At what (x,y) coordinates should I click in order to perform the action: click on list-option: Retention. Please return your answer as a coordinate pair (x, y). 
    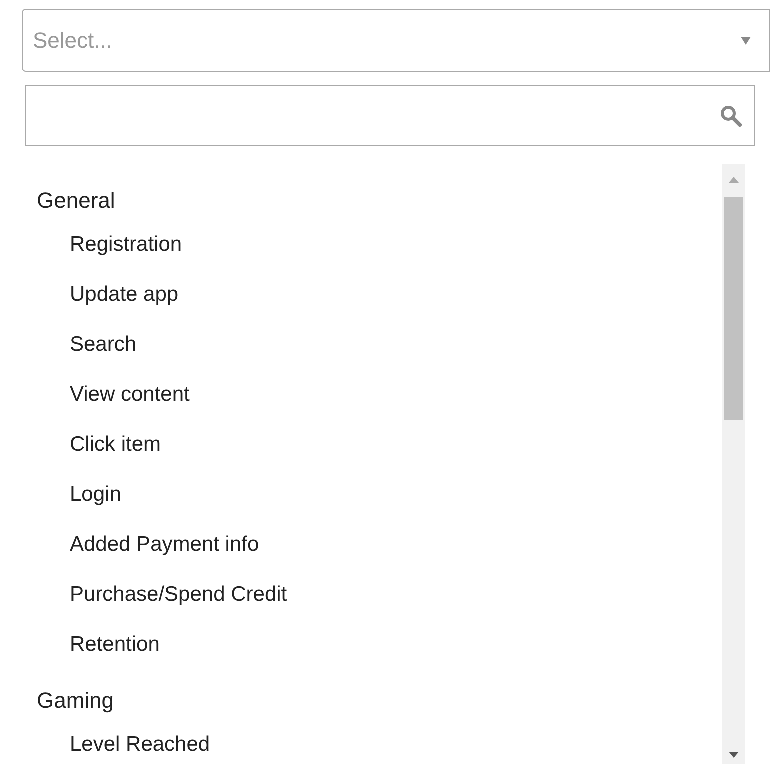
    Looking at the image, I should click on (115, 645).